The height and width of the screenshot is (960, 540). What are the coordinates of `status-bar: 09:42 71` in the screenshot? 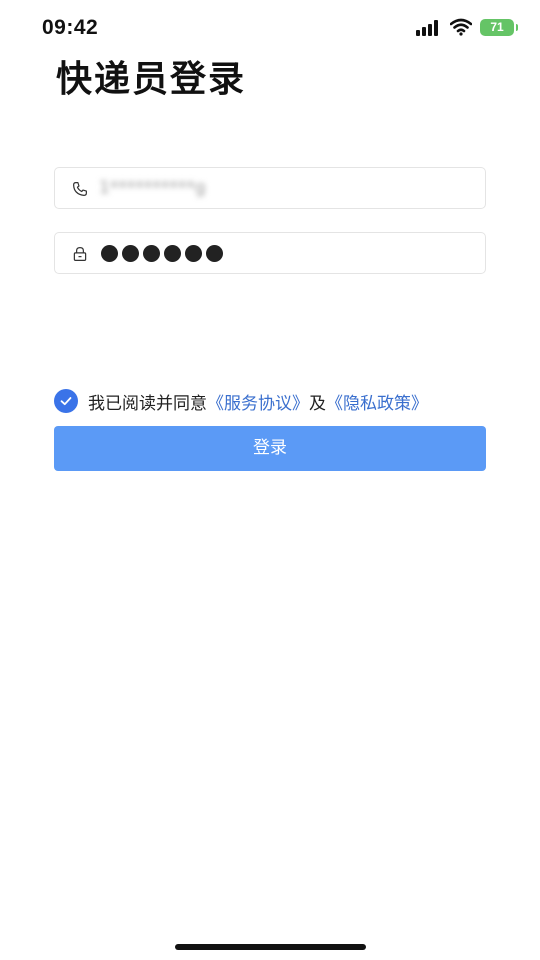 It's located at (270, 28).